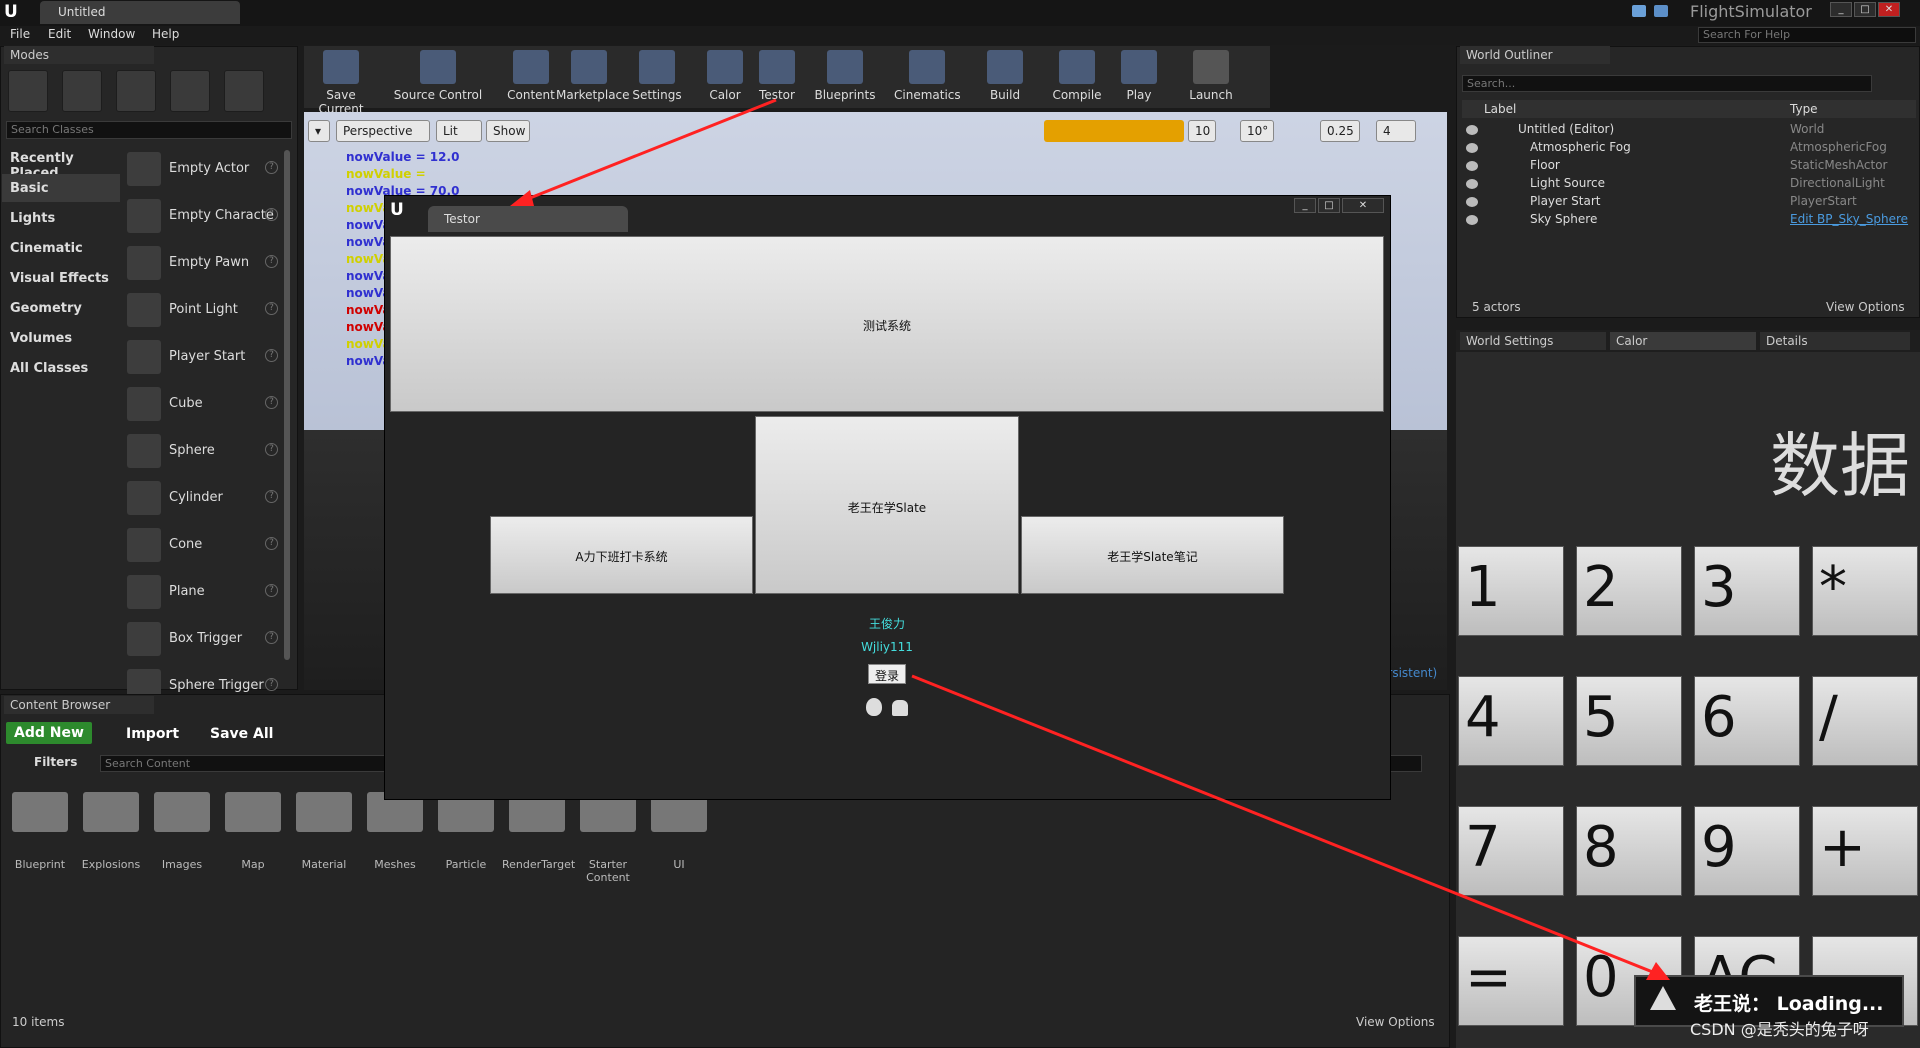  Describe the element at coordinates (1779, 1029) in the screenshot. I see `watermark: CSDN @是秃头的兔子呀` at that location.